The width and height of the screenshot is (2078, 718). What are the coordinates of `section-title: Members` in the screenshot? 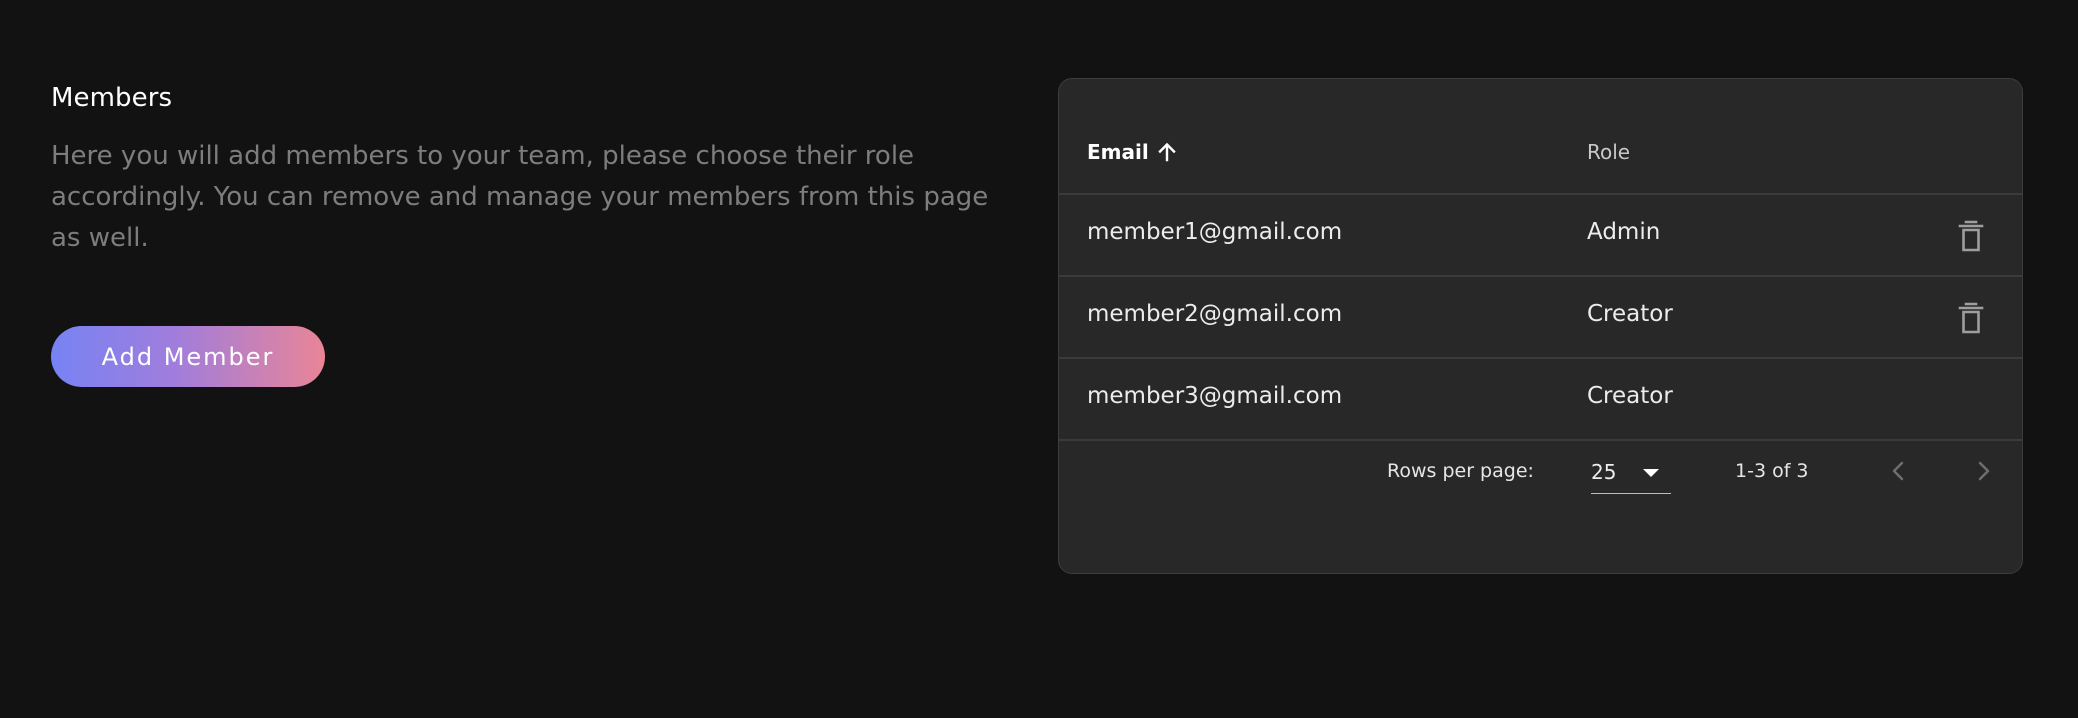 It's located at (112, 98).